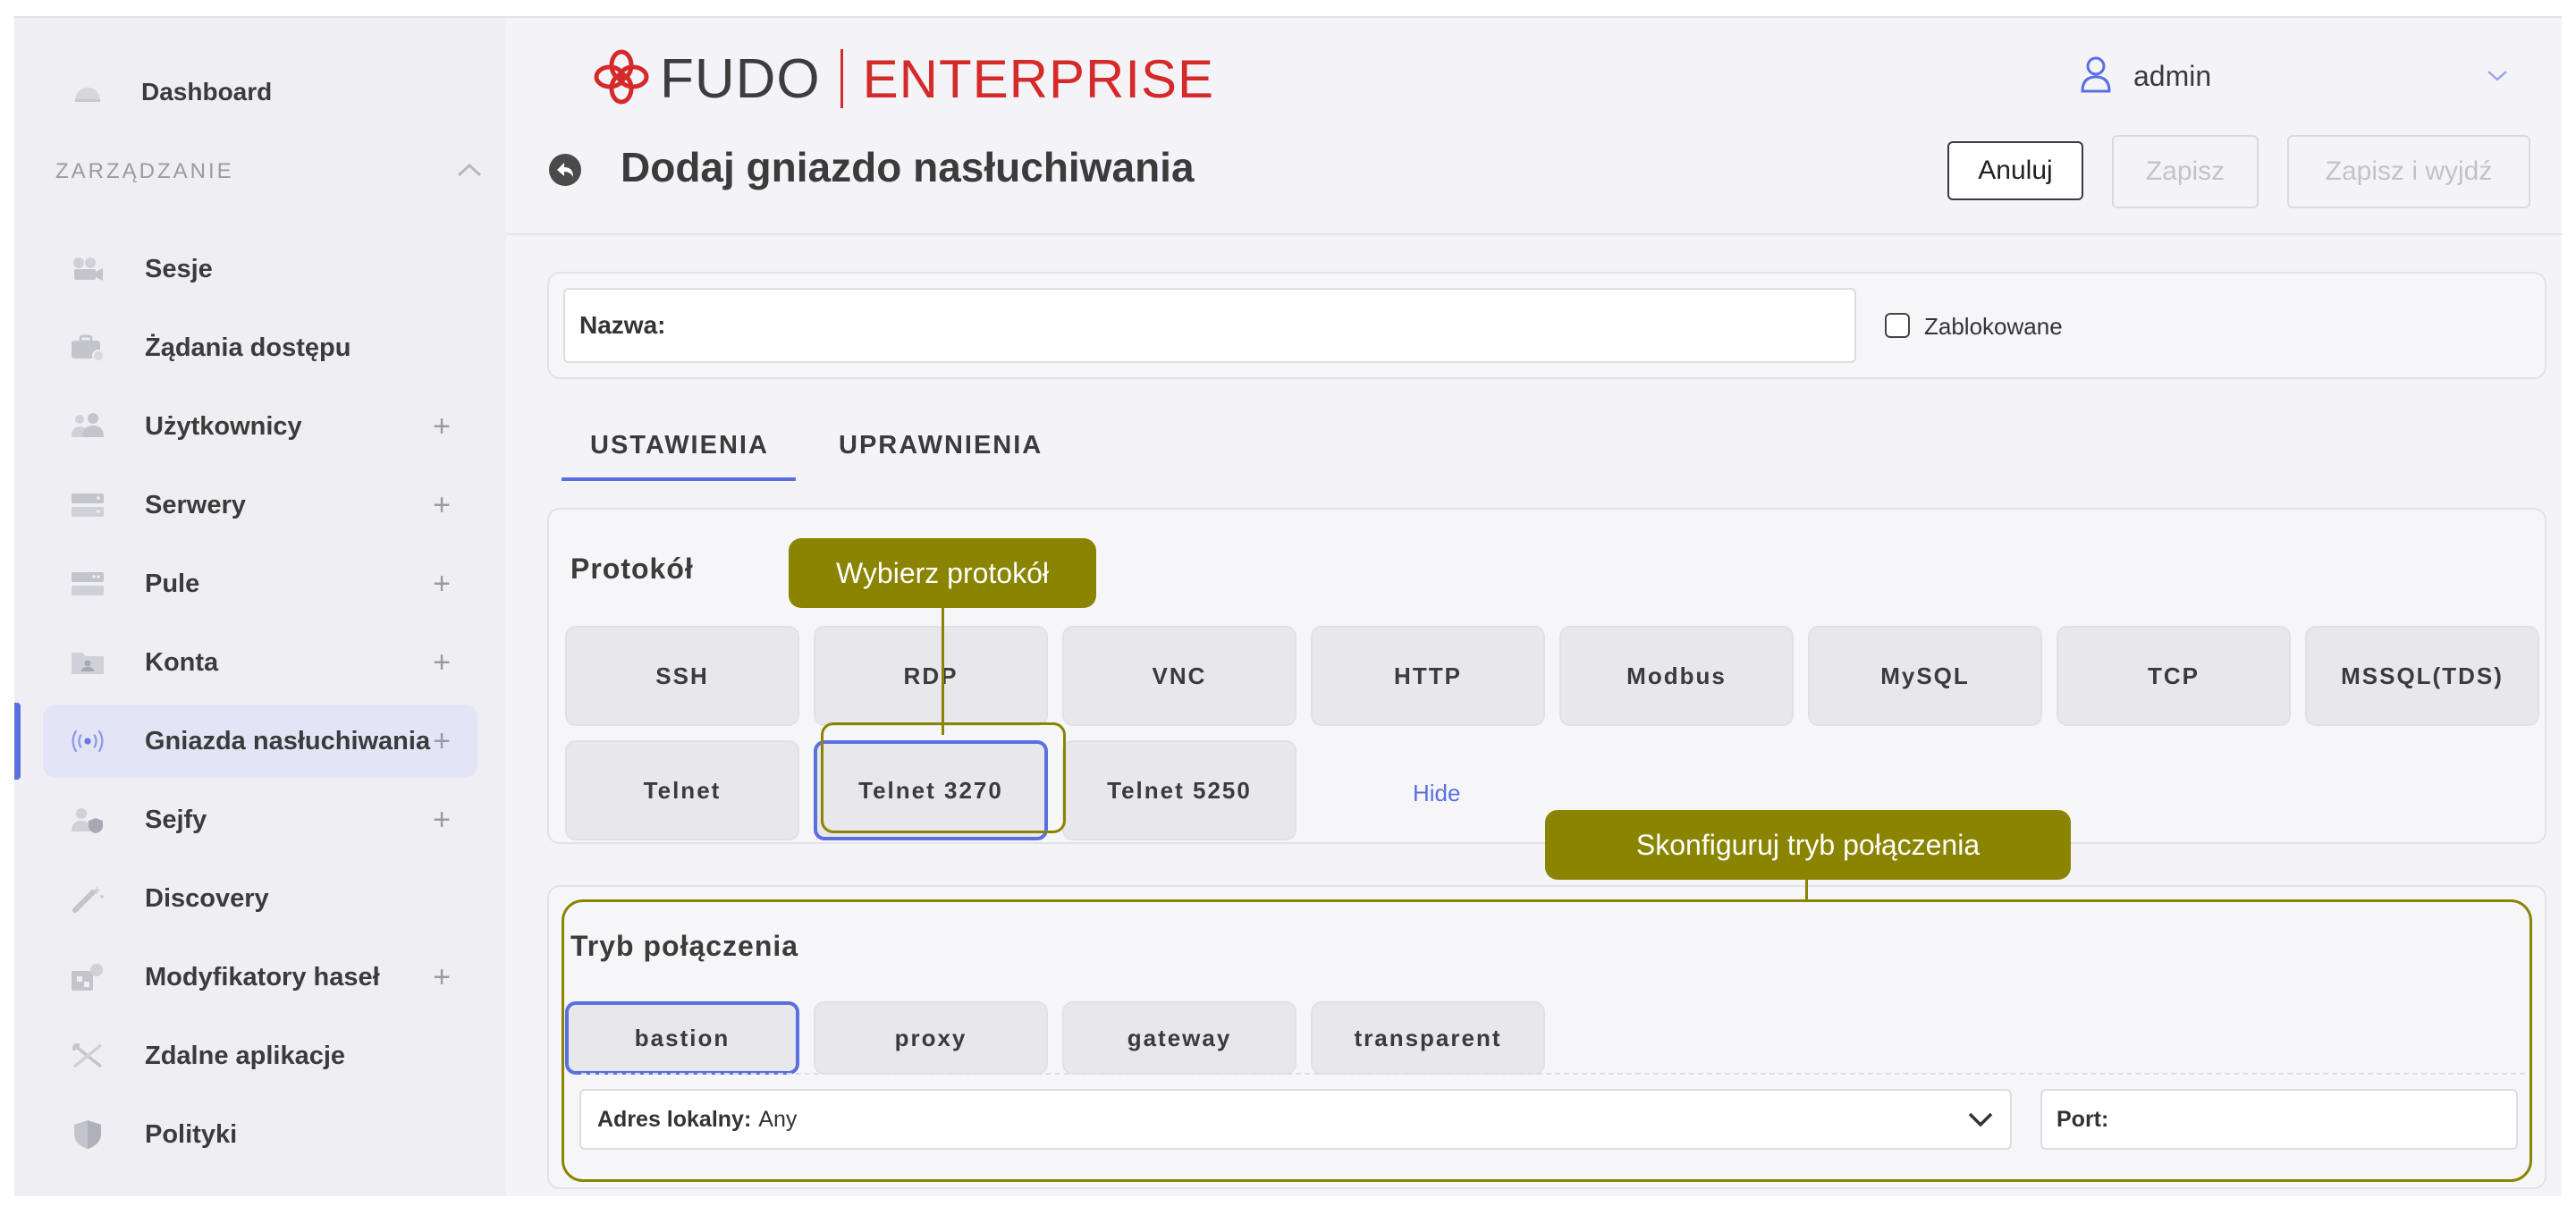 The width and height of the screenshot is (2576, 1215). Describe the element at coordinates (2083, 1119) in the screenshot. I see `port-label: Port:` at that location.